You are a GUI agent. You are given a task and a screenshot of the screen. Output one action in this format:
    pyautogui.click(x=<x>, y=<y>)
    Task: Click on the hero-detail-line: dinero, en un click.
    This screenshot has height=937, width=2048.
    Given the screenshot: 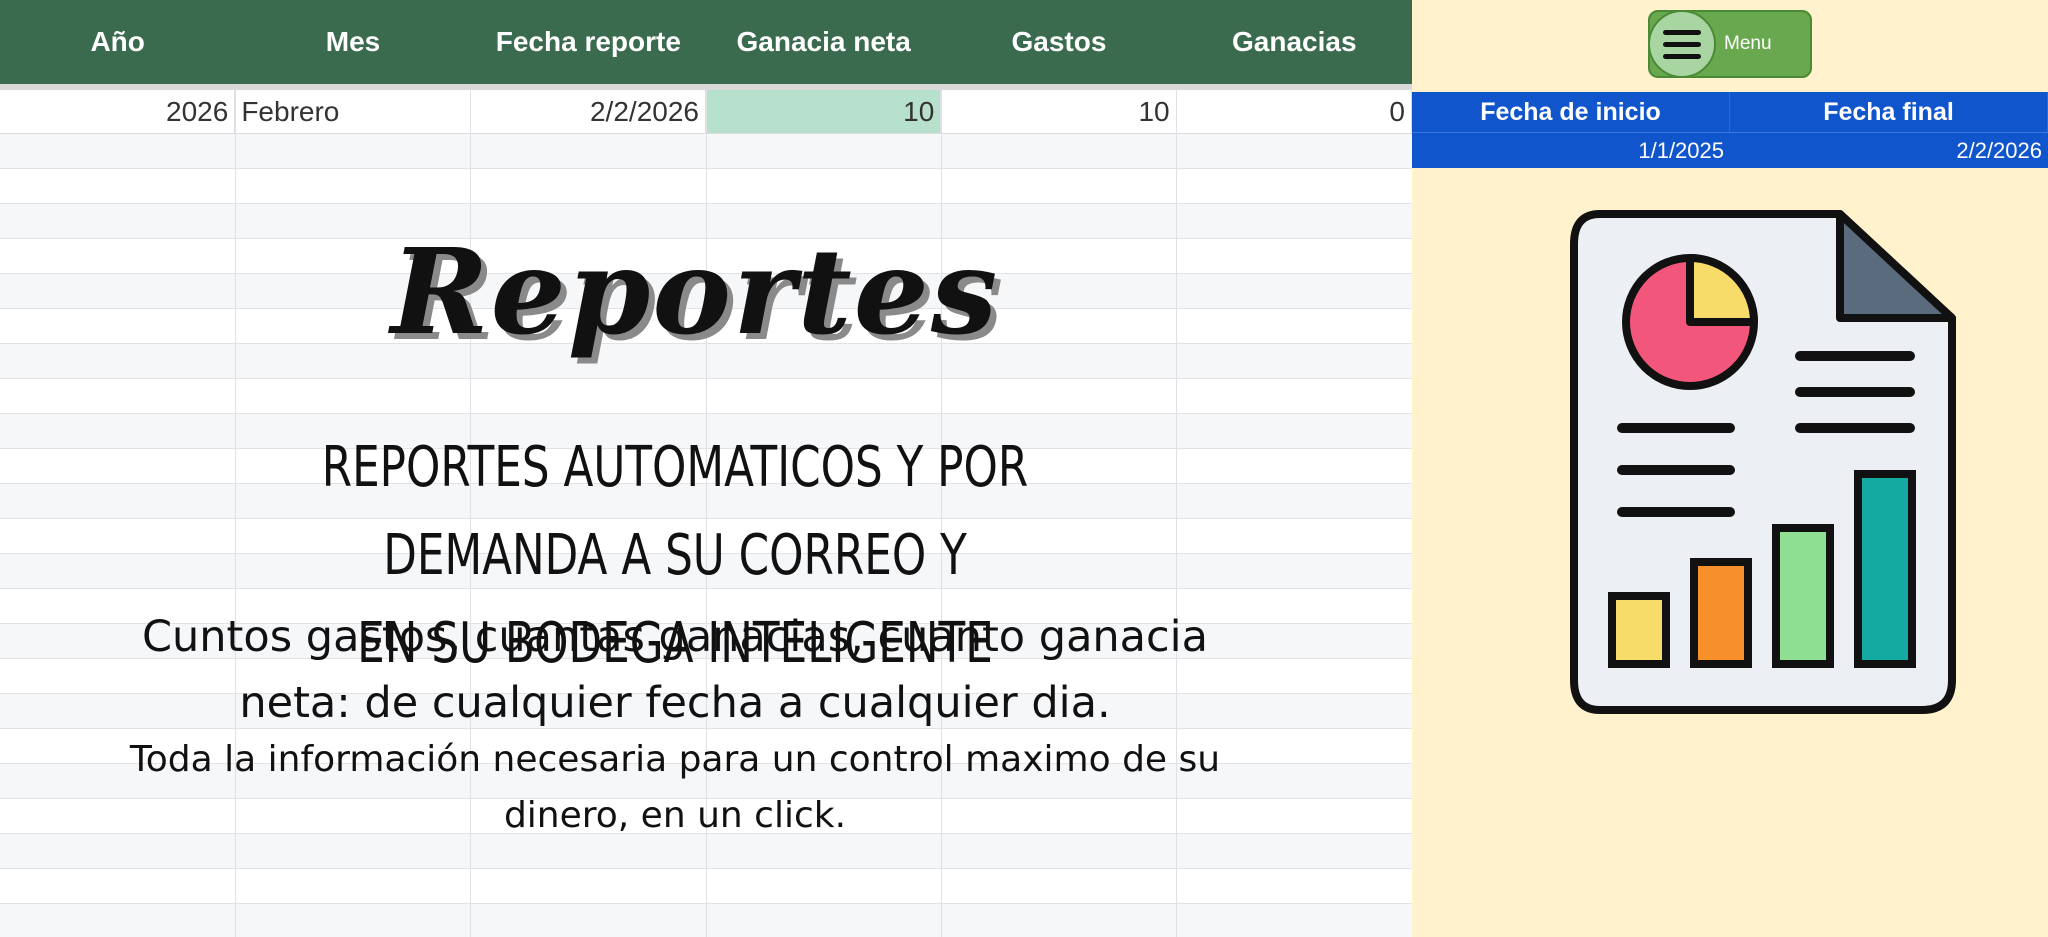 What is the action you would take?
    pyautogui.click(x=675, y=815)
    